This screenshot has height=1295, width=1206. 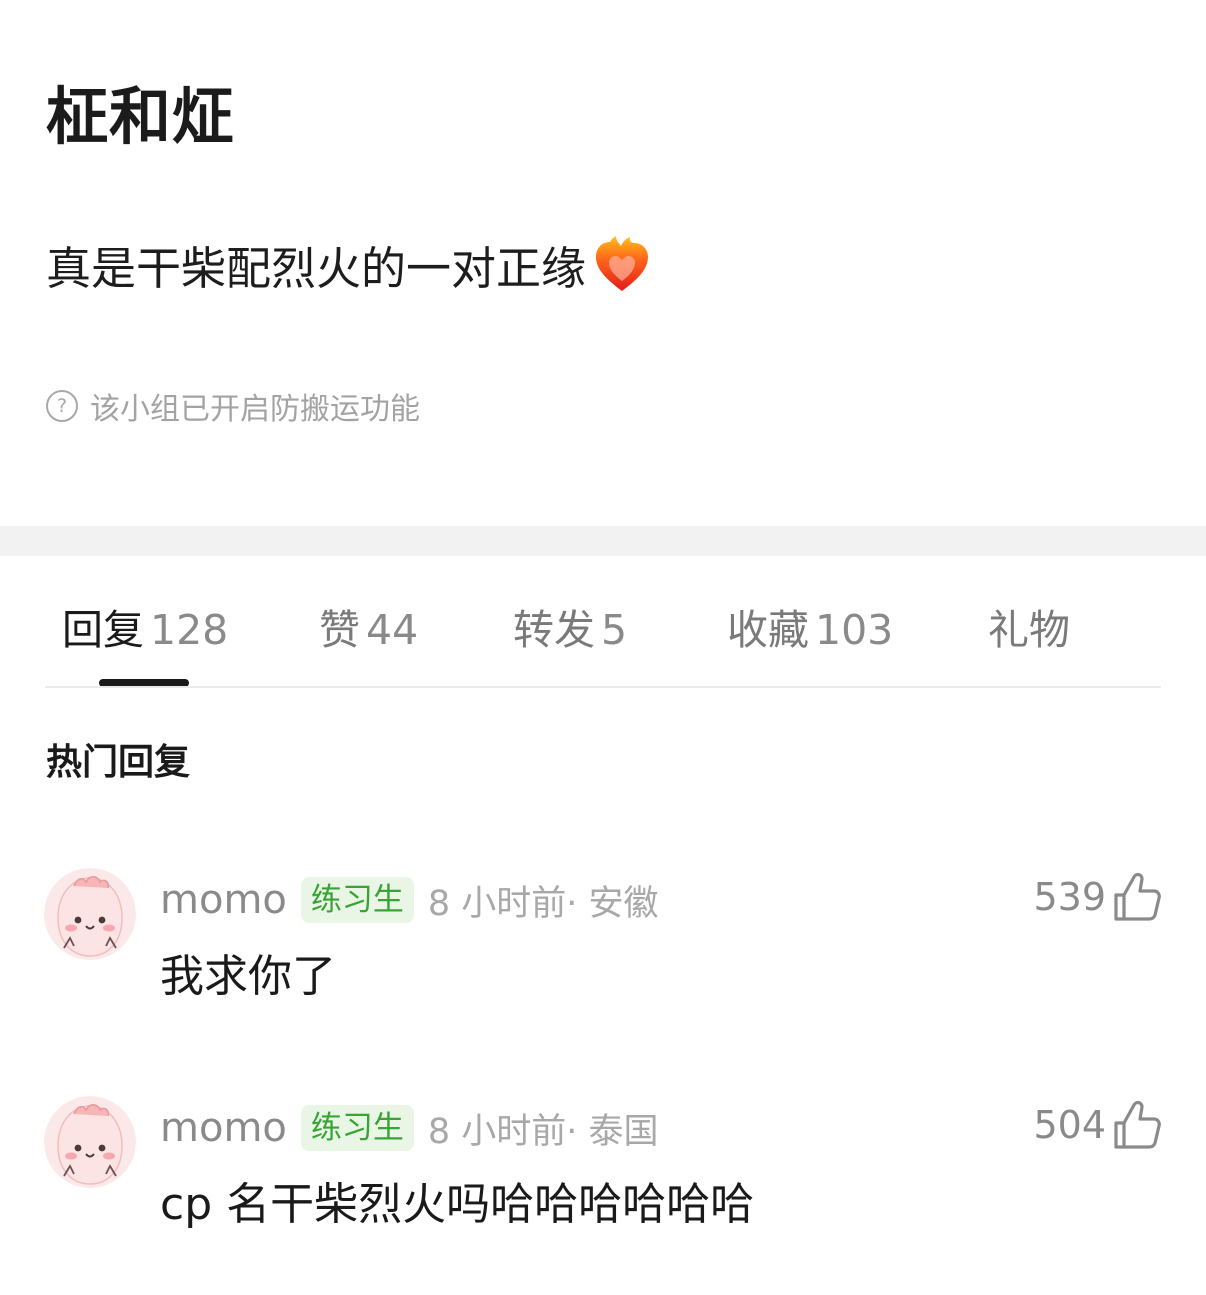 I want to click on tab-bar: 回复 128 赞 44 转发 5 收藏 103 礼物, so click(x=603, y=622).